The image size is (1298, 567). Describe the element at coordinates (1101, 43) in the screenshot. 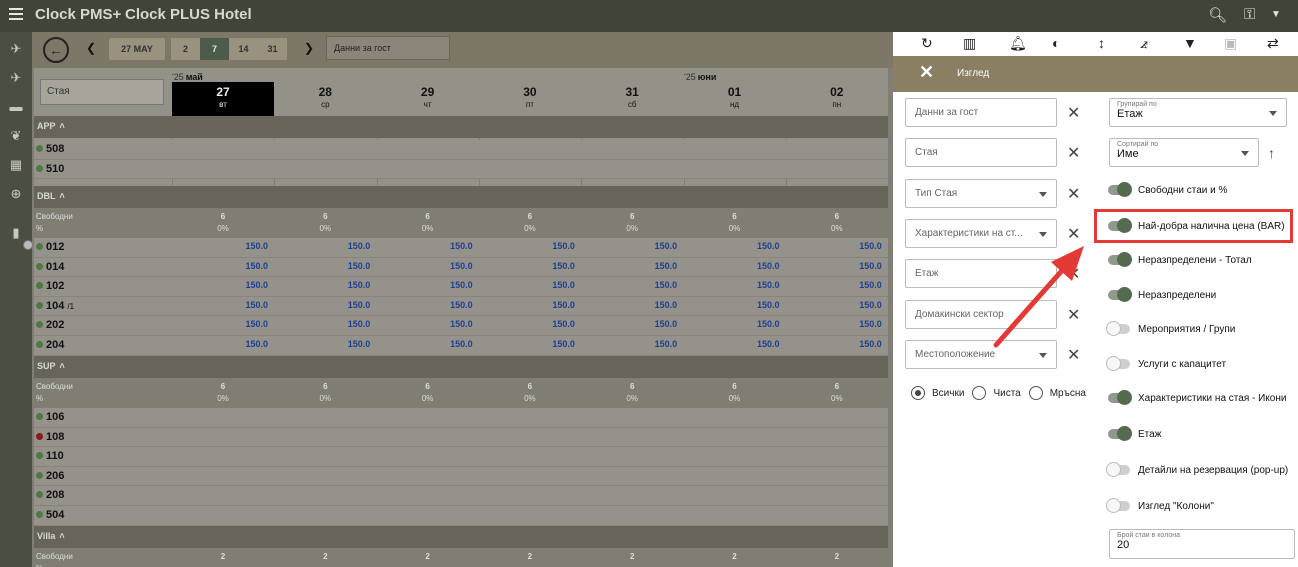

I see `height-icon: ↕` at that location.